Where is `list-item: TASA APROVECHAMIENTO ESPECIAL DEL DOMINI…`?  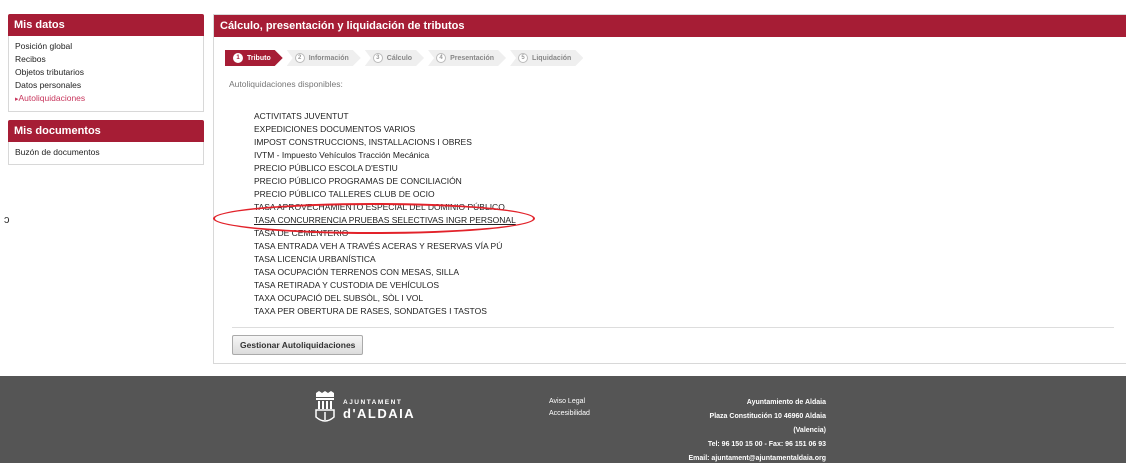
list-item: TASA APROVECHAMIENTO ESPECIAL DEL DOMINI… is located at coordinates (385, 207).